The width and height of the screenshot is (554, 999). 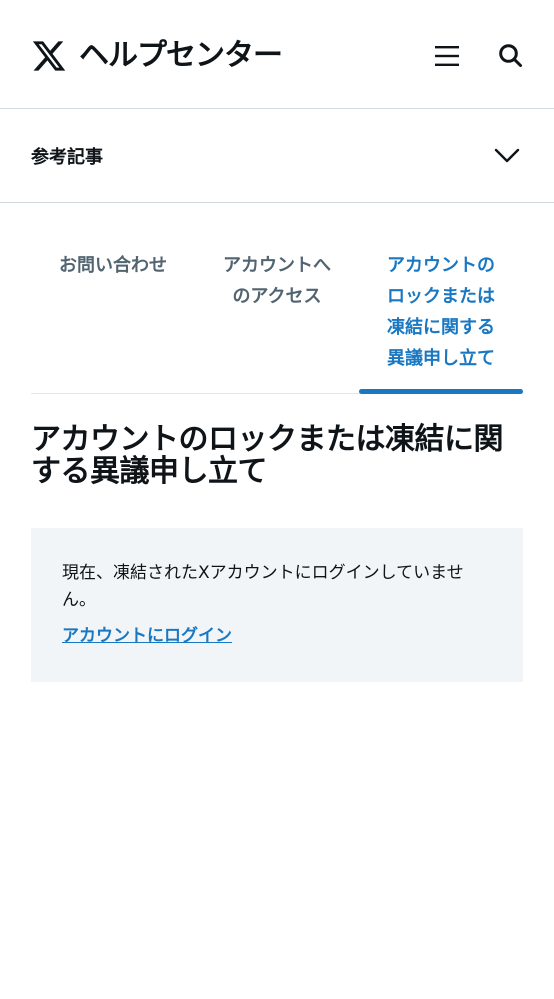 What do you see at coordinates (49, 56) in the screenshot?
I see `x-logo-icon` at bounding box center [49, 56].